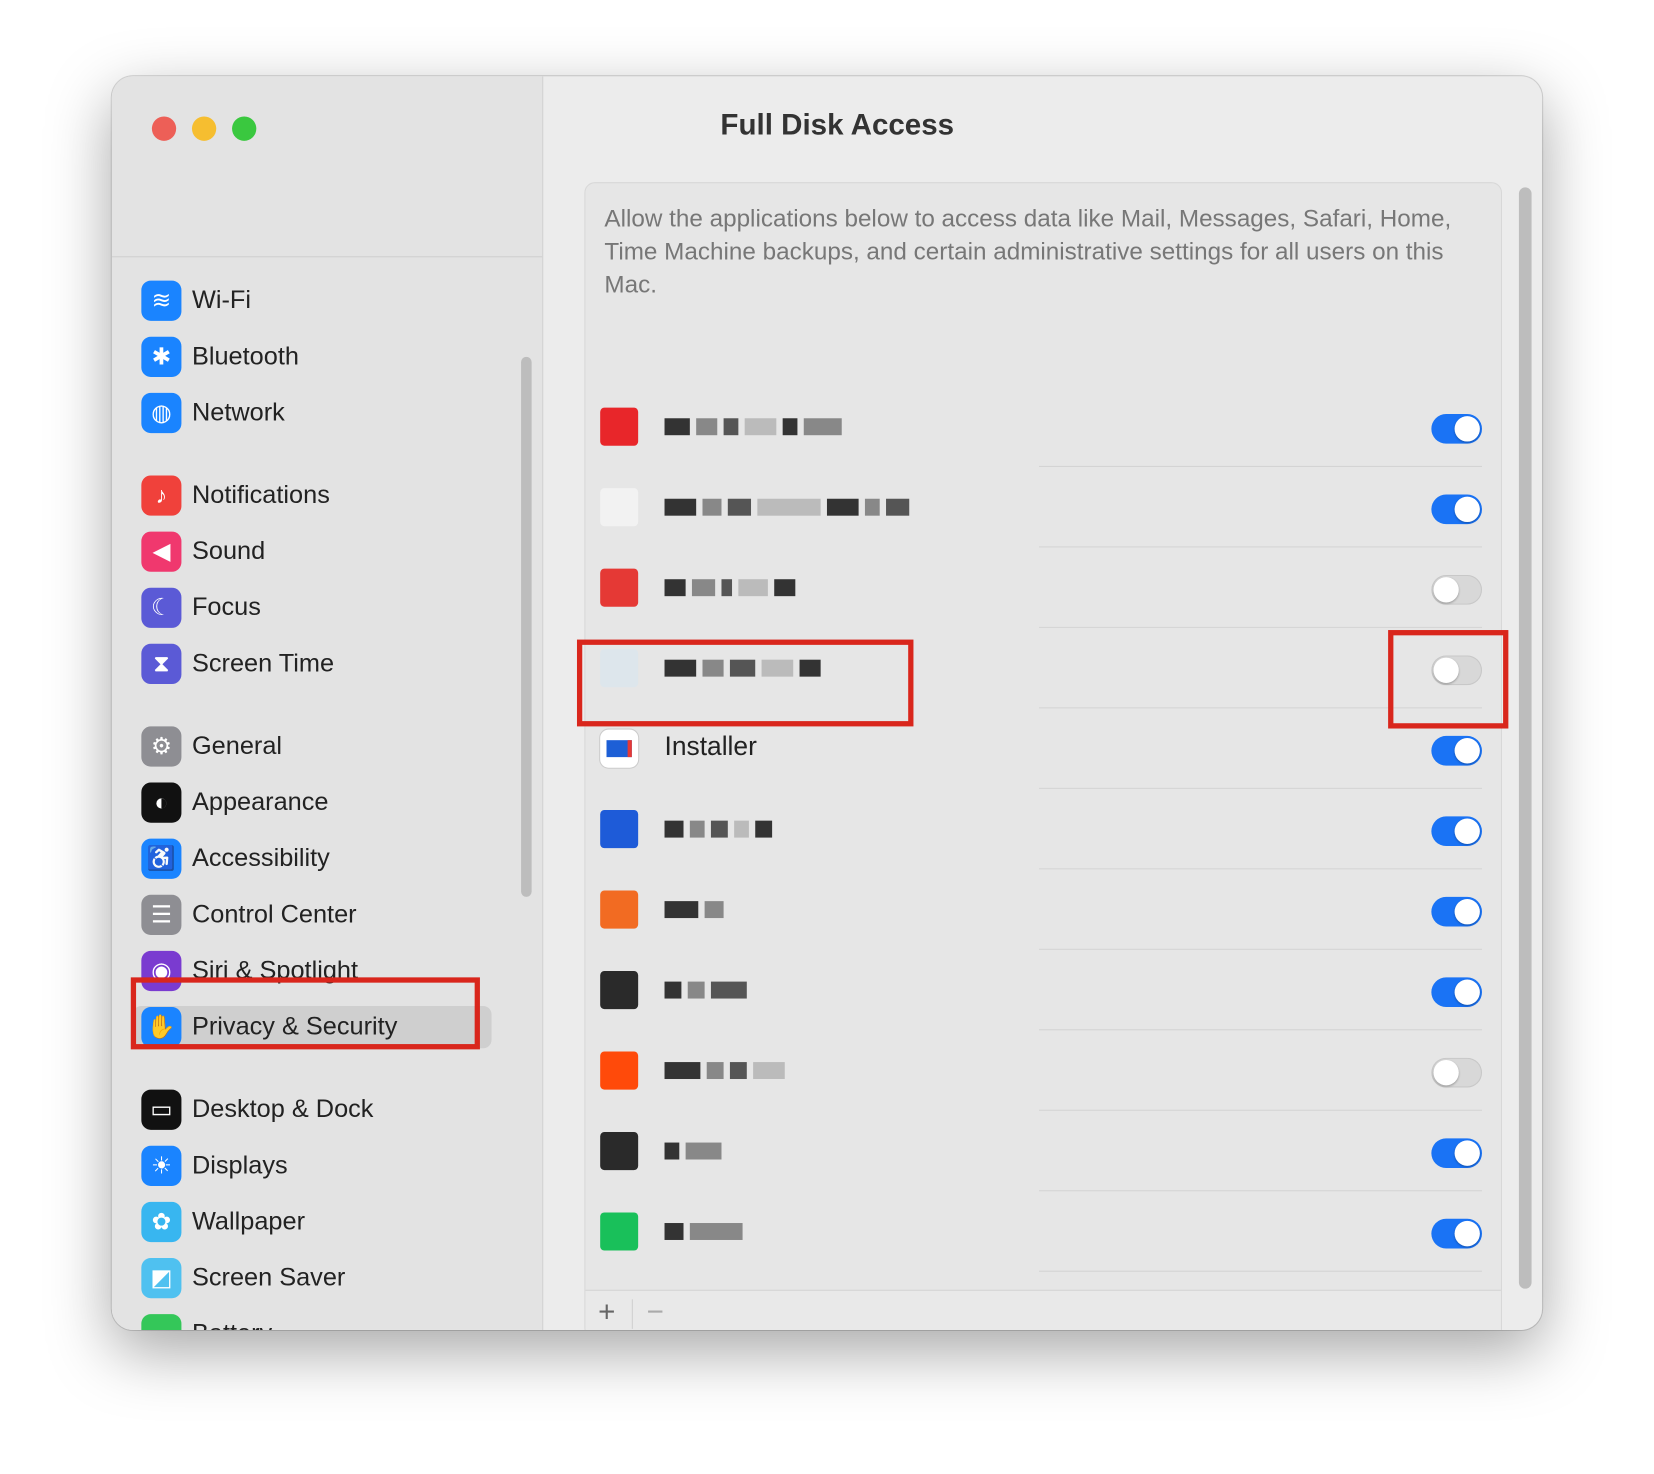 Image resolution: width=1654 pixels, height=1474 pixels. Describe the element at coordinates (305, 1013) in the screenshot. I see `privacy-highlight-box` at that location.